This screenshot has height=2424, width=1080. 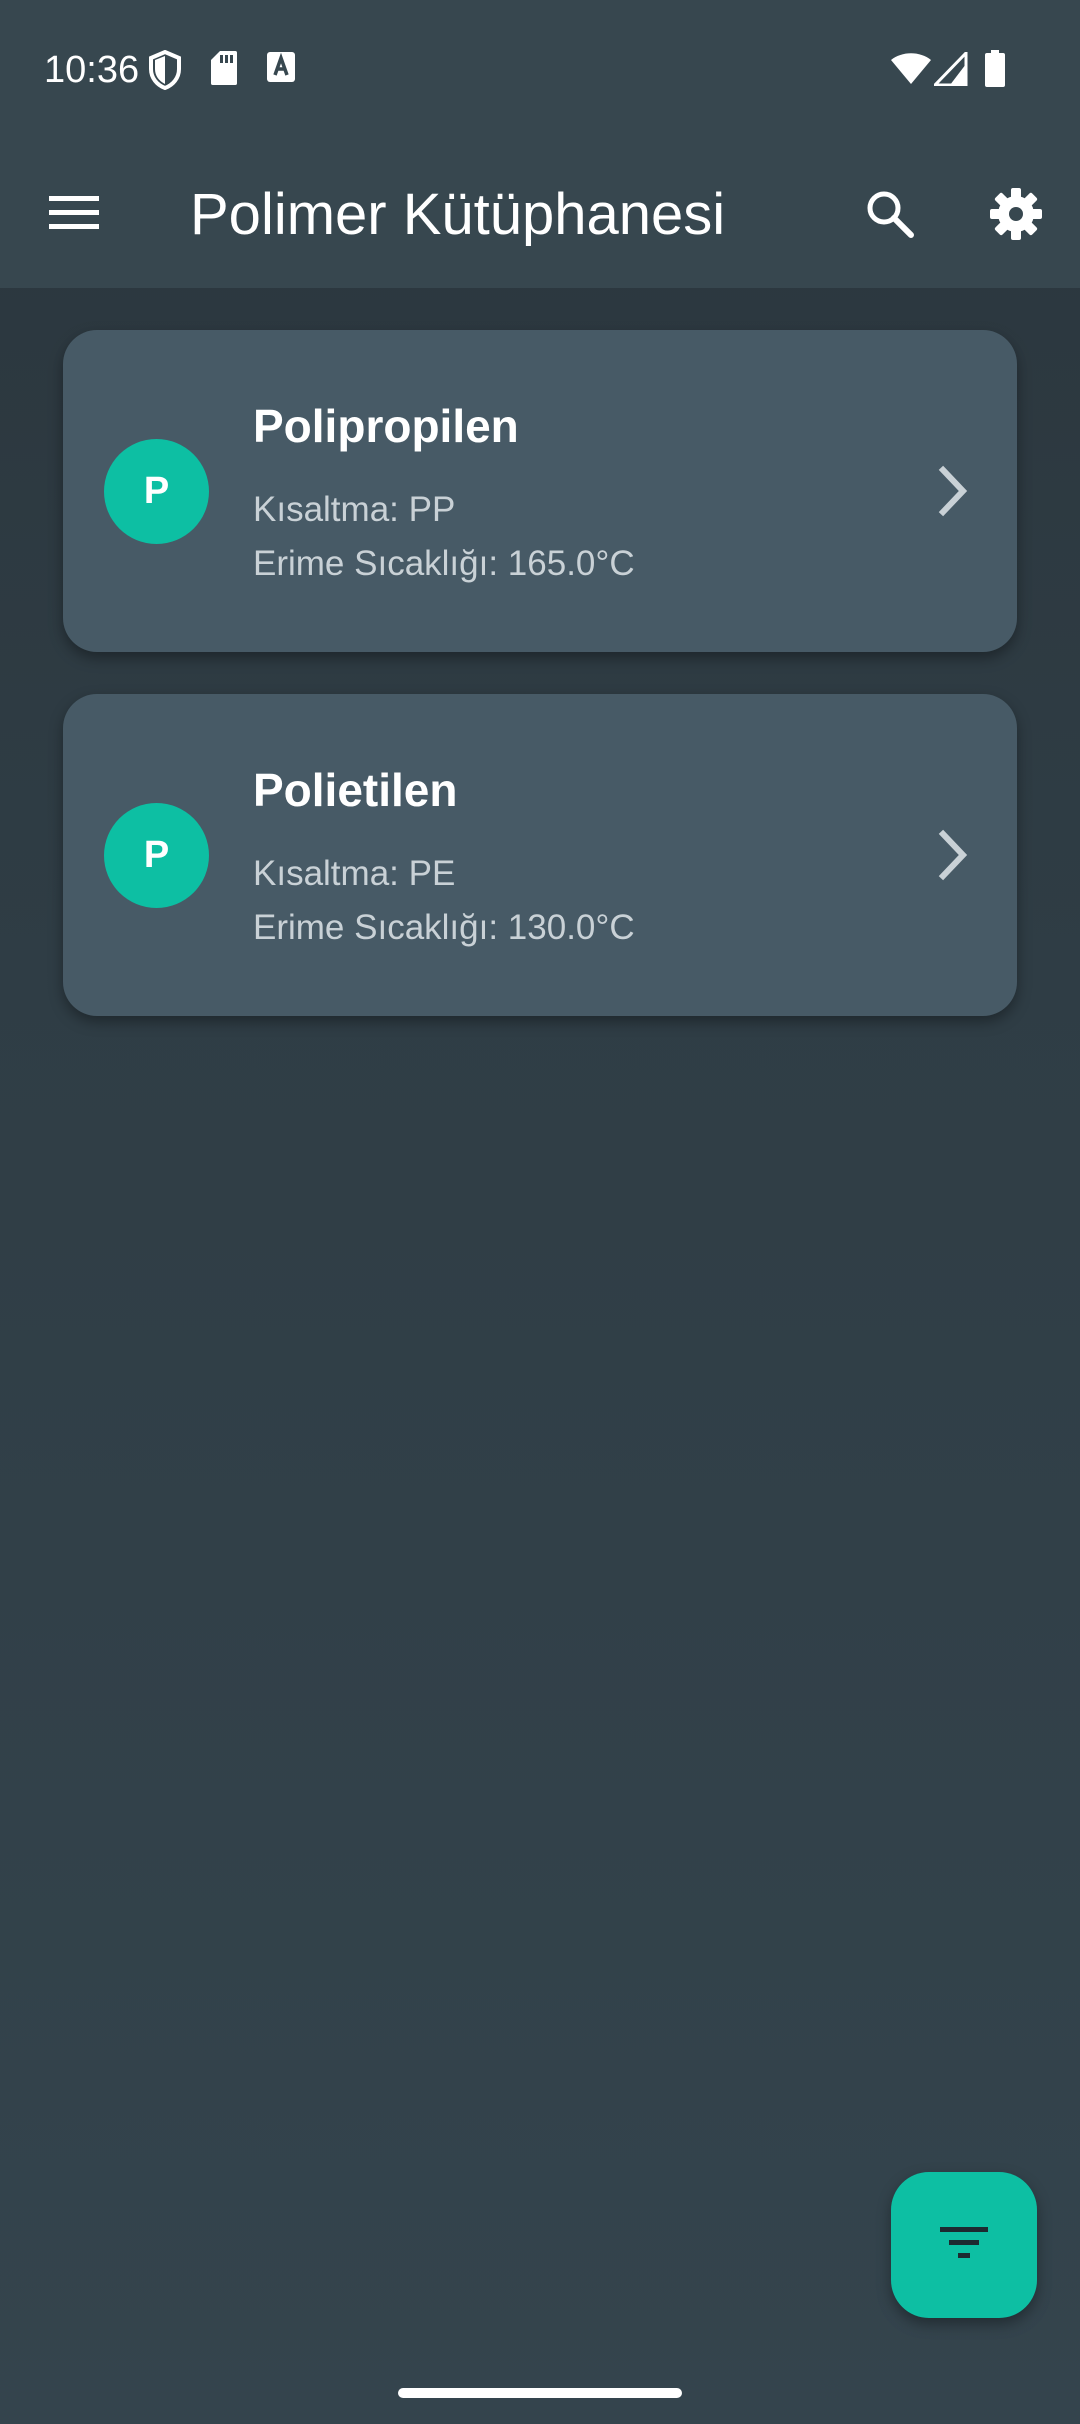 What do you see at coordinates (444, 563) in the screenshot?
I see `polymer-melting-point: Erime Sıcaklığı: 165.0°C` at bounding box center [444, 563].